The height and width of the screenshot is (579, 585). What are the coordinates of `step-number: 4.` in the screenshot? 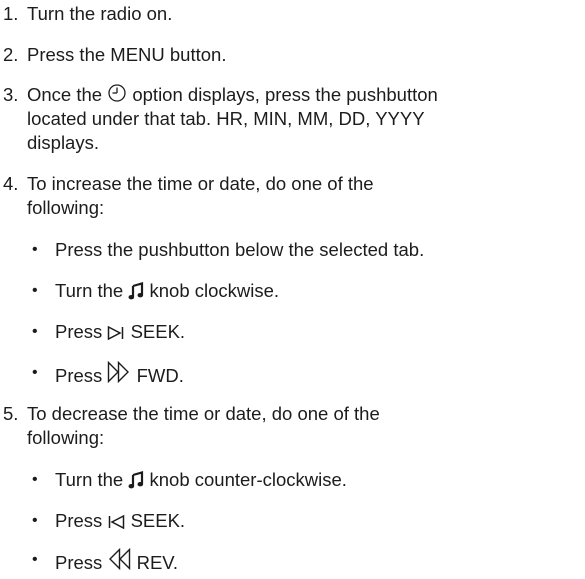 It's located at (11, 183).